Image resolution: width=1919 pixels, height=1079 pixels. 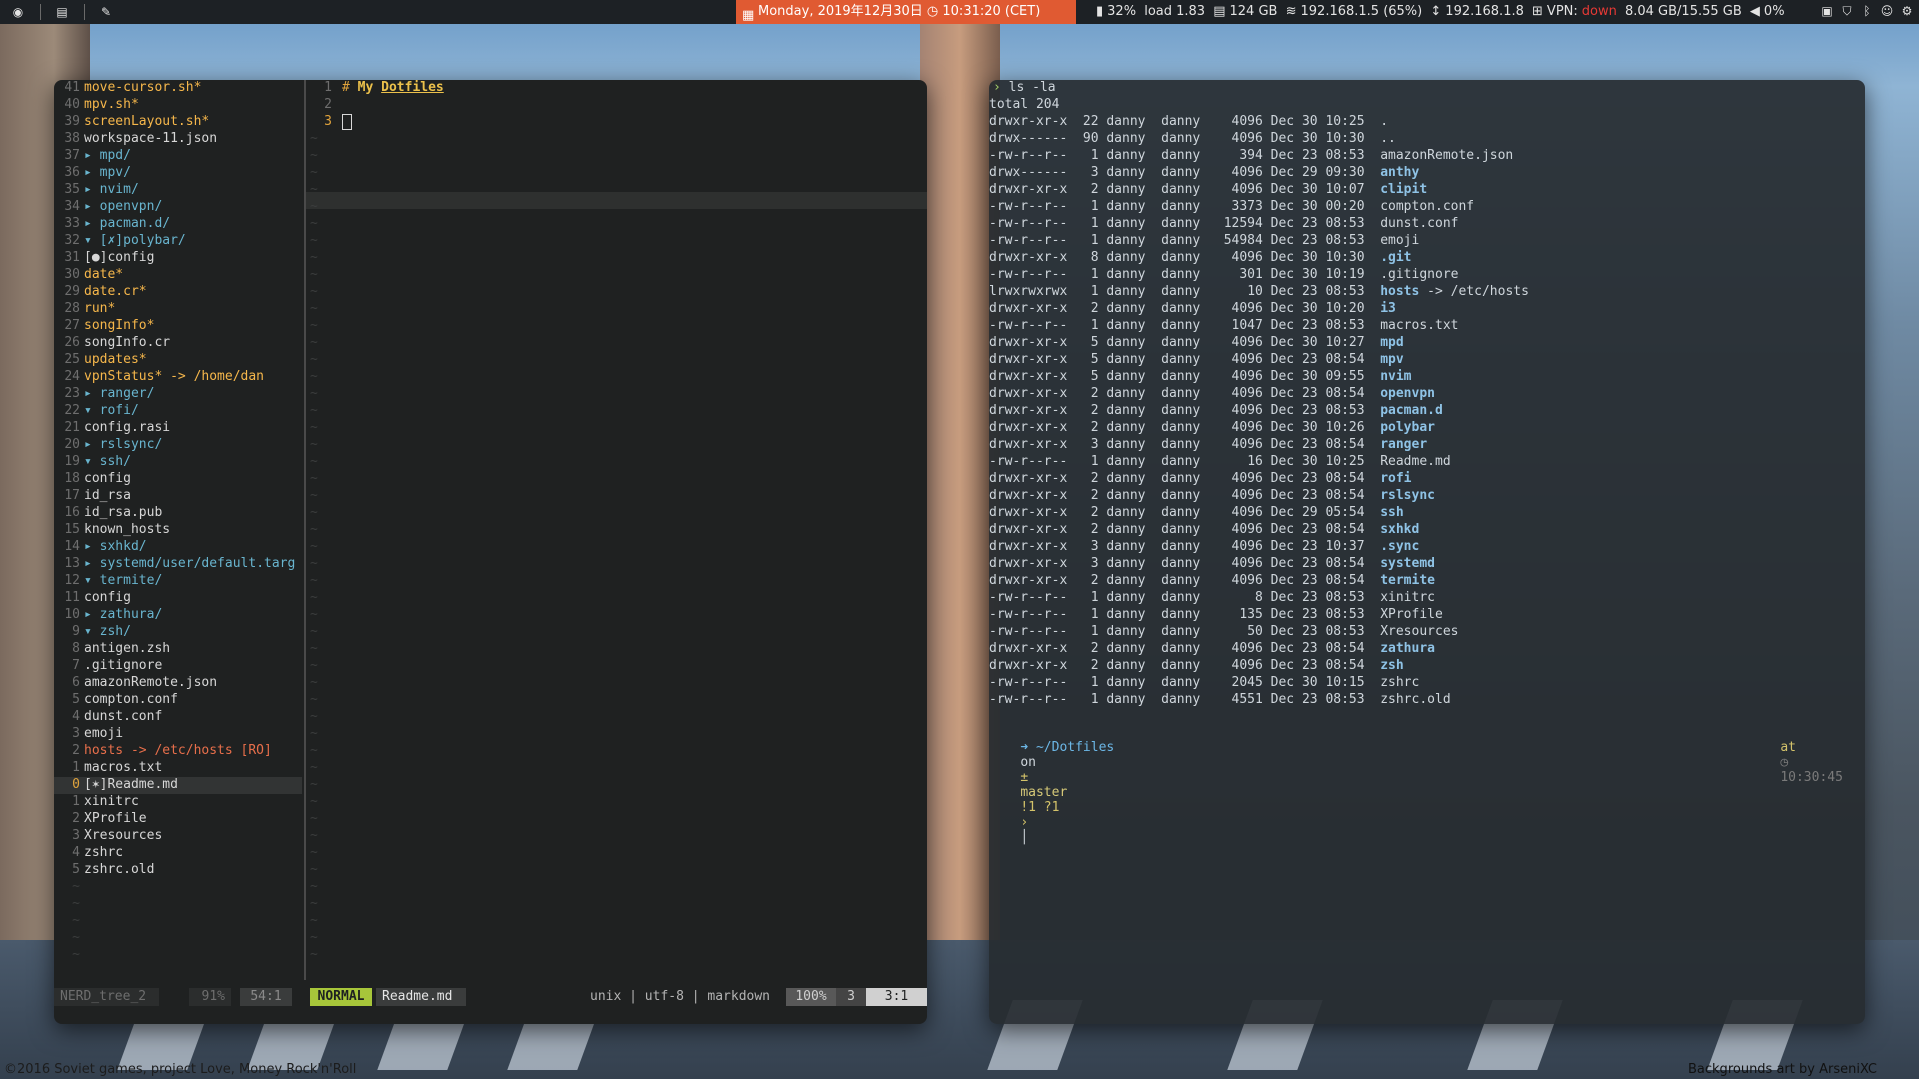 What do you see at coordinates (193, 529) in the screenshot?
I see `tree-file: known_hosts` at bounding box center [193, 529].